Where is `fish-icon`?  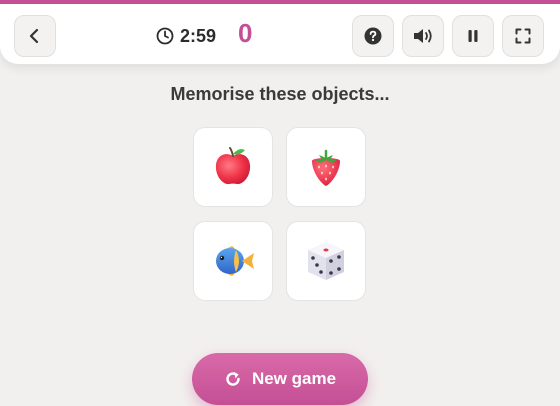 fish-icon is located at coordinates (235, 261).